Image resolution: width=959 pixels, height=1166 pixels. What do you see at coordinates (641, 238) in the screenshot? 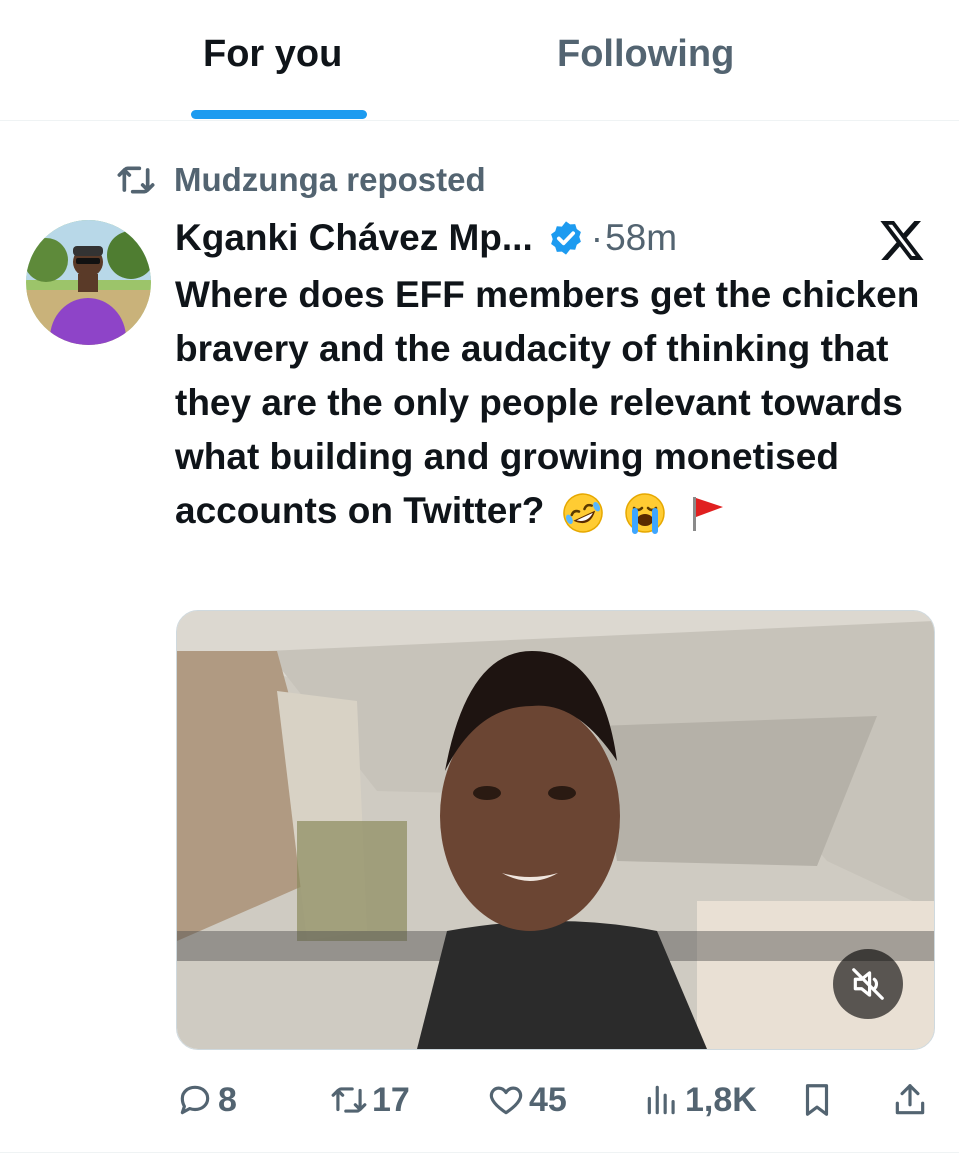
I see `tweet-timestamp: 58m` at bounding box center [641, 238].